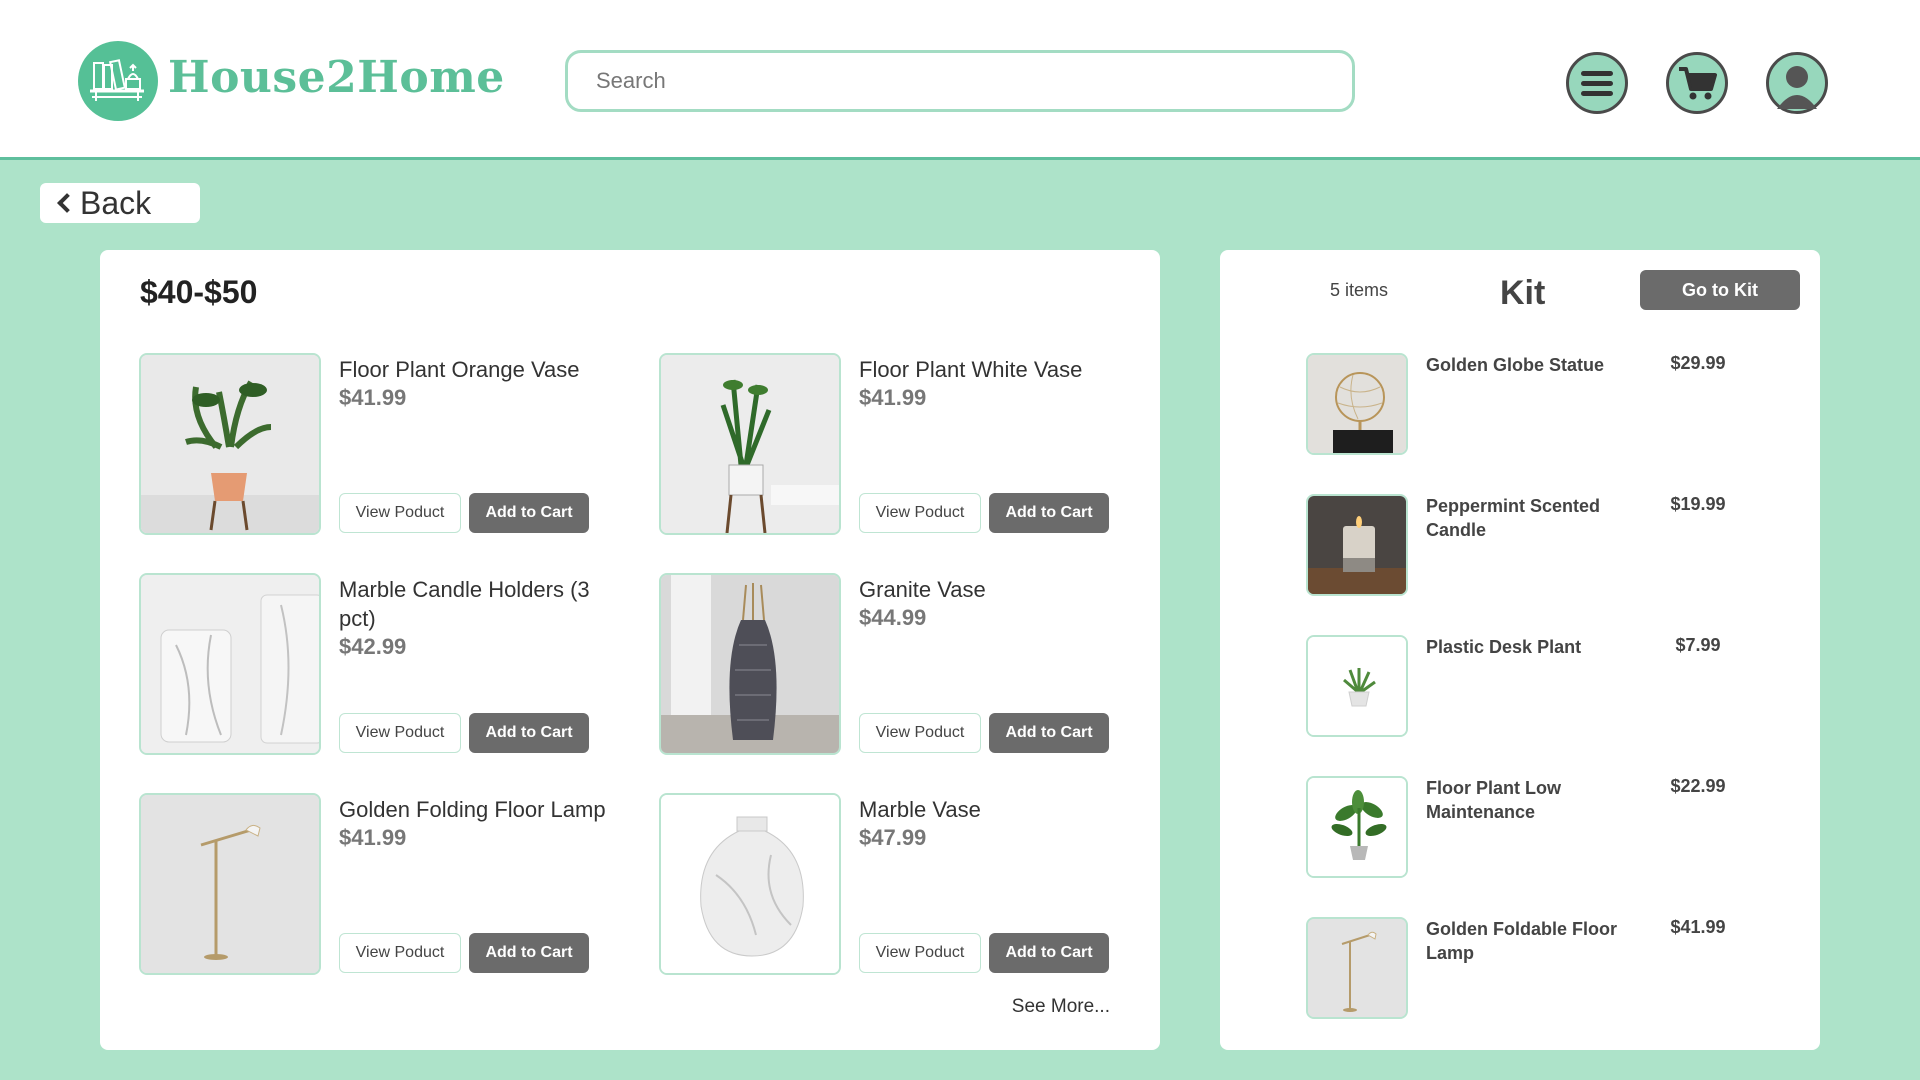 The height and width of the screenshot is (1080, 1920). I want to click on product-name: Granite Vase, so click(1004, 589).